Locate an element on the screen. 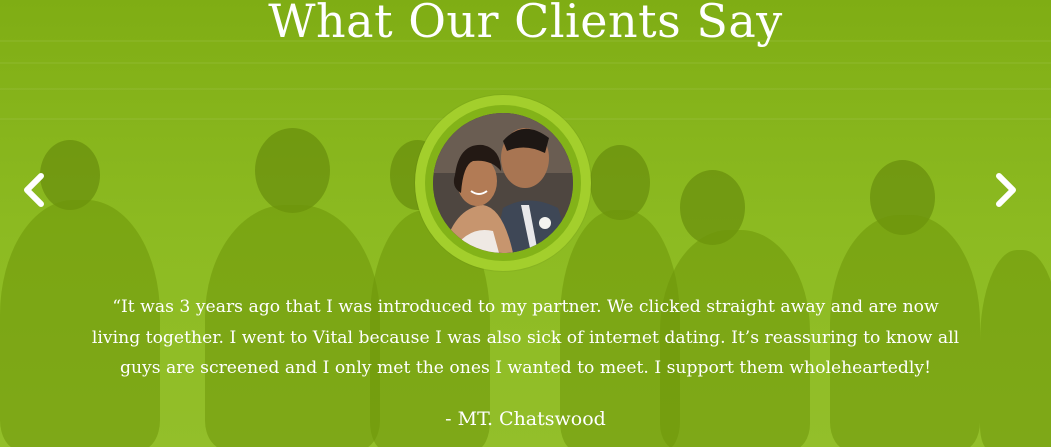 This screenshot has width=1051, height=447. testimonial-author: - MT. Chatswood is located at coordinates (525, 419).